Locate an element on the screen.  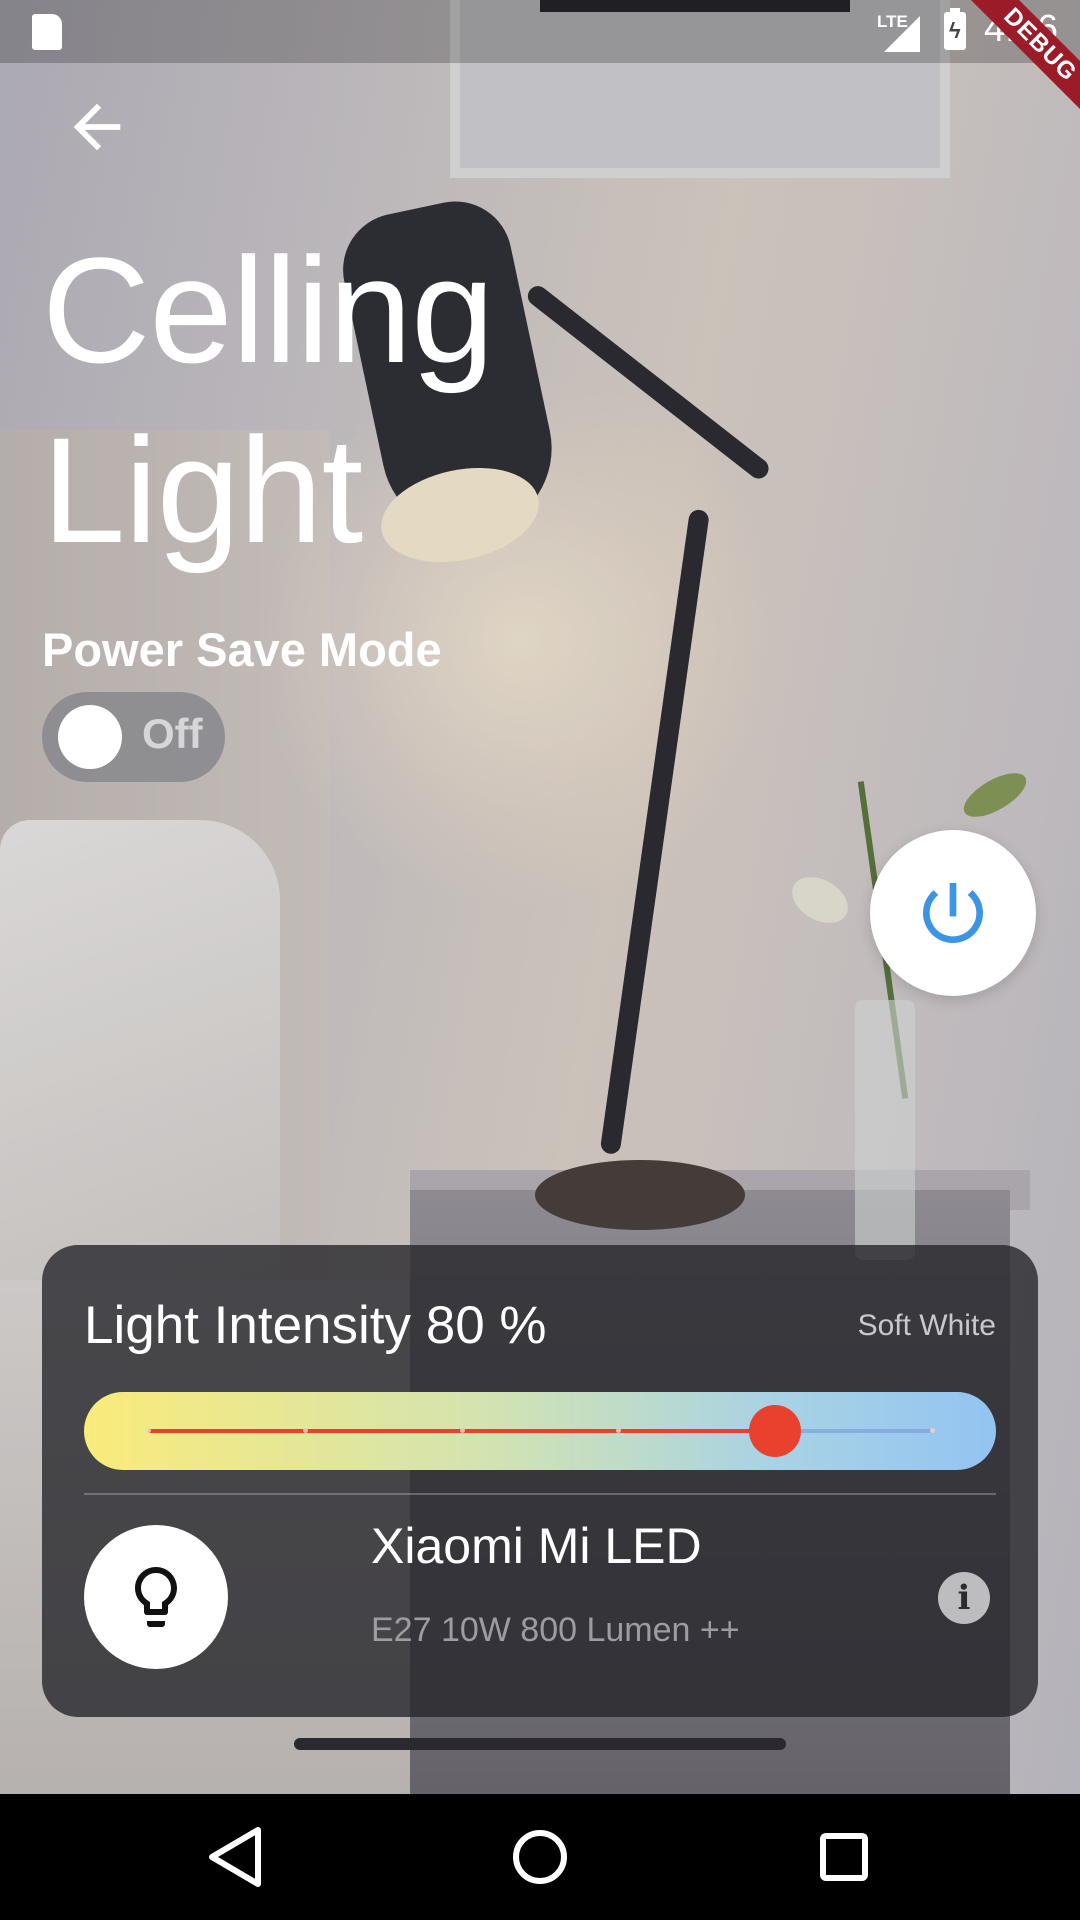
device-name: Xiaomi Mi LED is located at coordinates (536, 1546).